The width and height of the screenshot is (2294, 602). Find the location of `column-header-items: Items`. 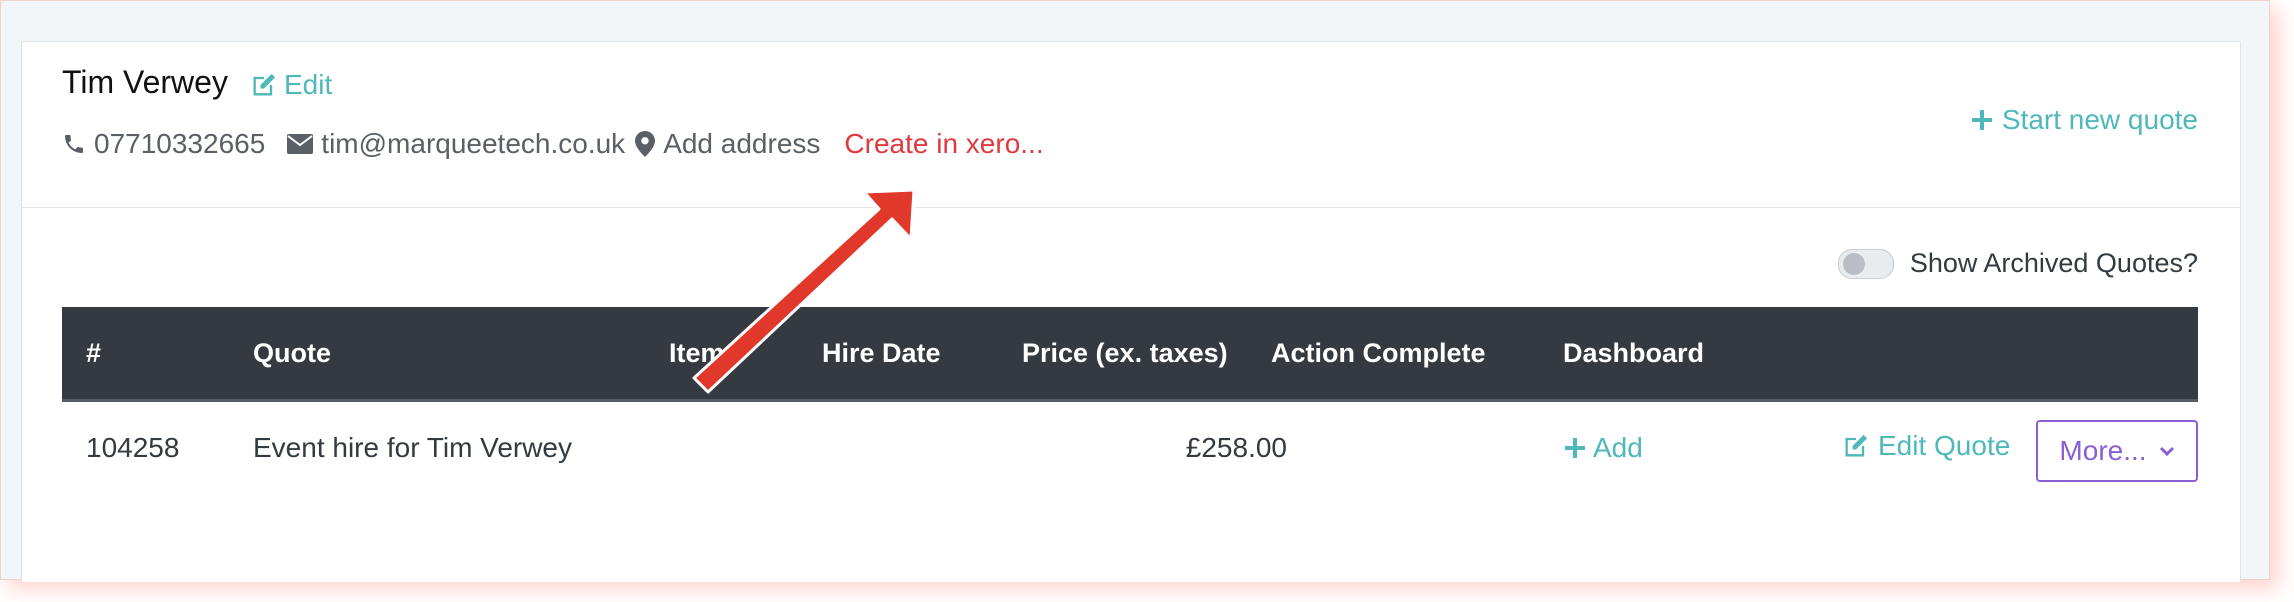

column-header-items: Items is located at coordinates (704, 353).